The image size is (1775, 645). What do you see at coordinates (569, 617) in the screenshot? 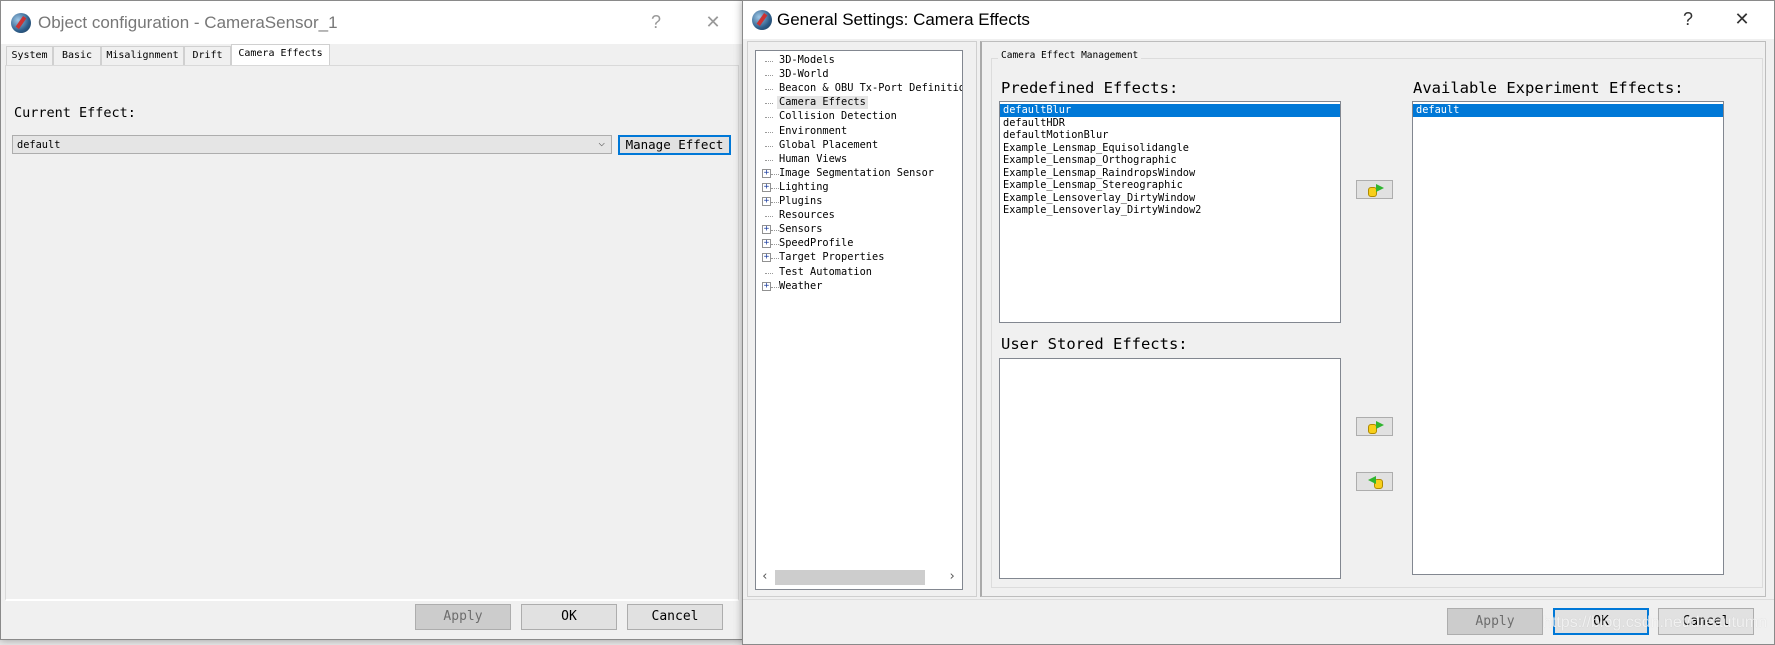
I see `ok-button: OK` at bounding box center [569, 617].